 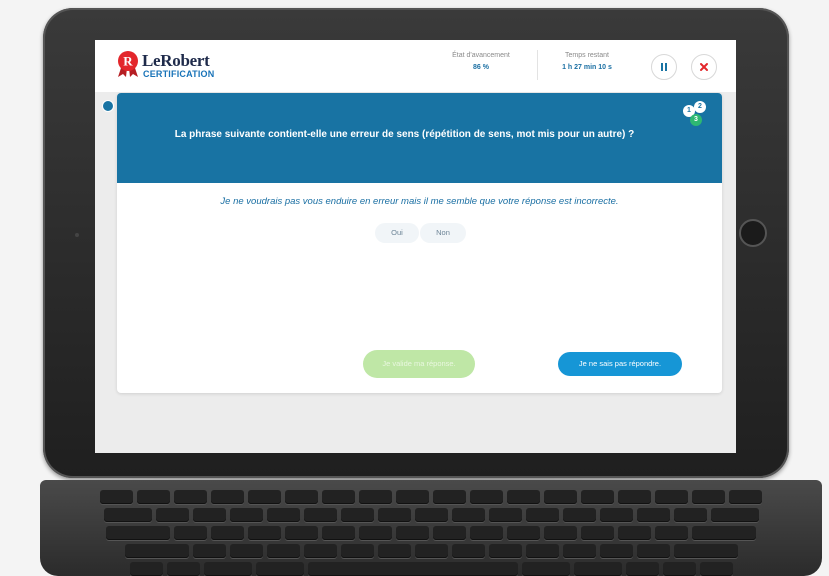 I want to click on lerobert-logo: R LeRobert CERTIFICATION, so click(x=165, y=67).